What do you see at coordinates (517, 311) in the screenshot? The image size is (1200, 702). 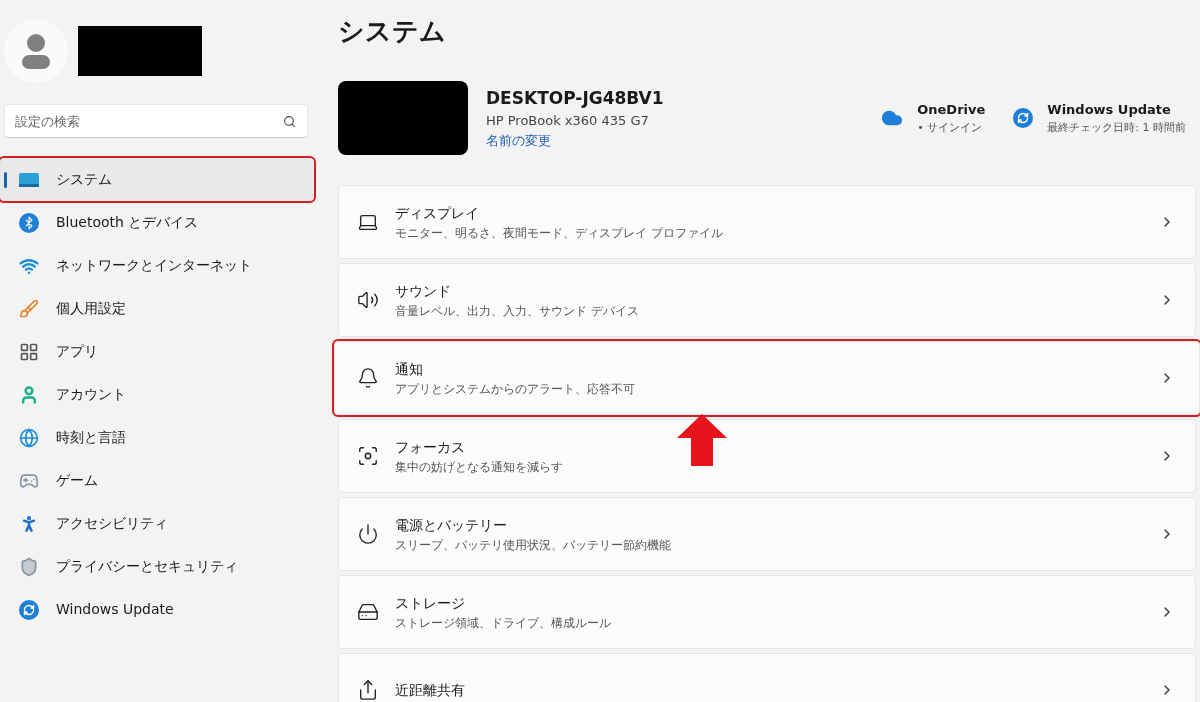 I see `card-subtitle: 音量レベル、出力、入力、サウンド デバイス` at bounding box center [517, 311].